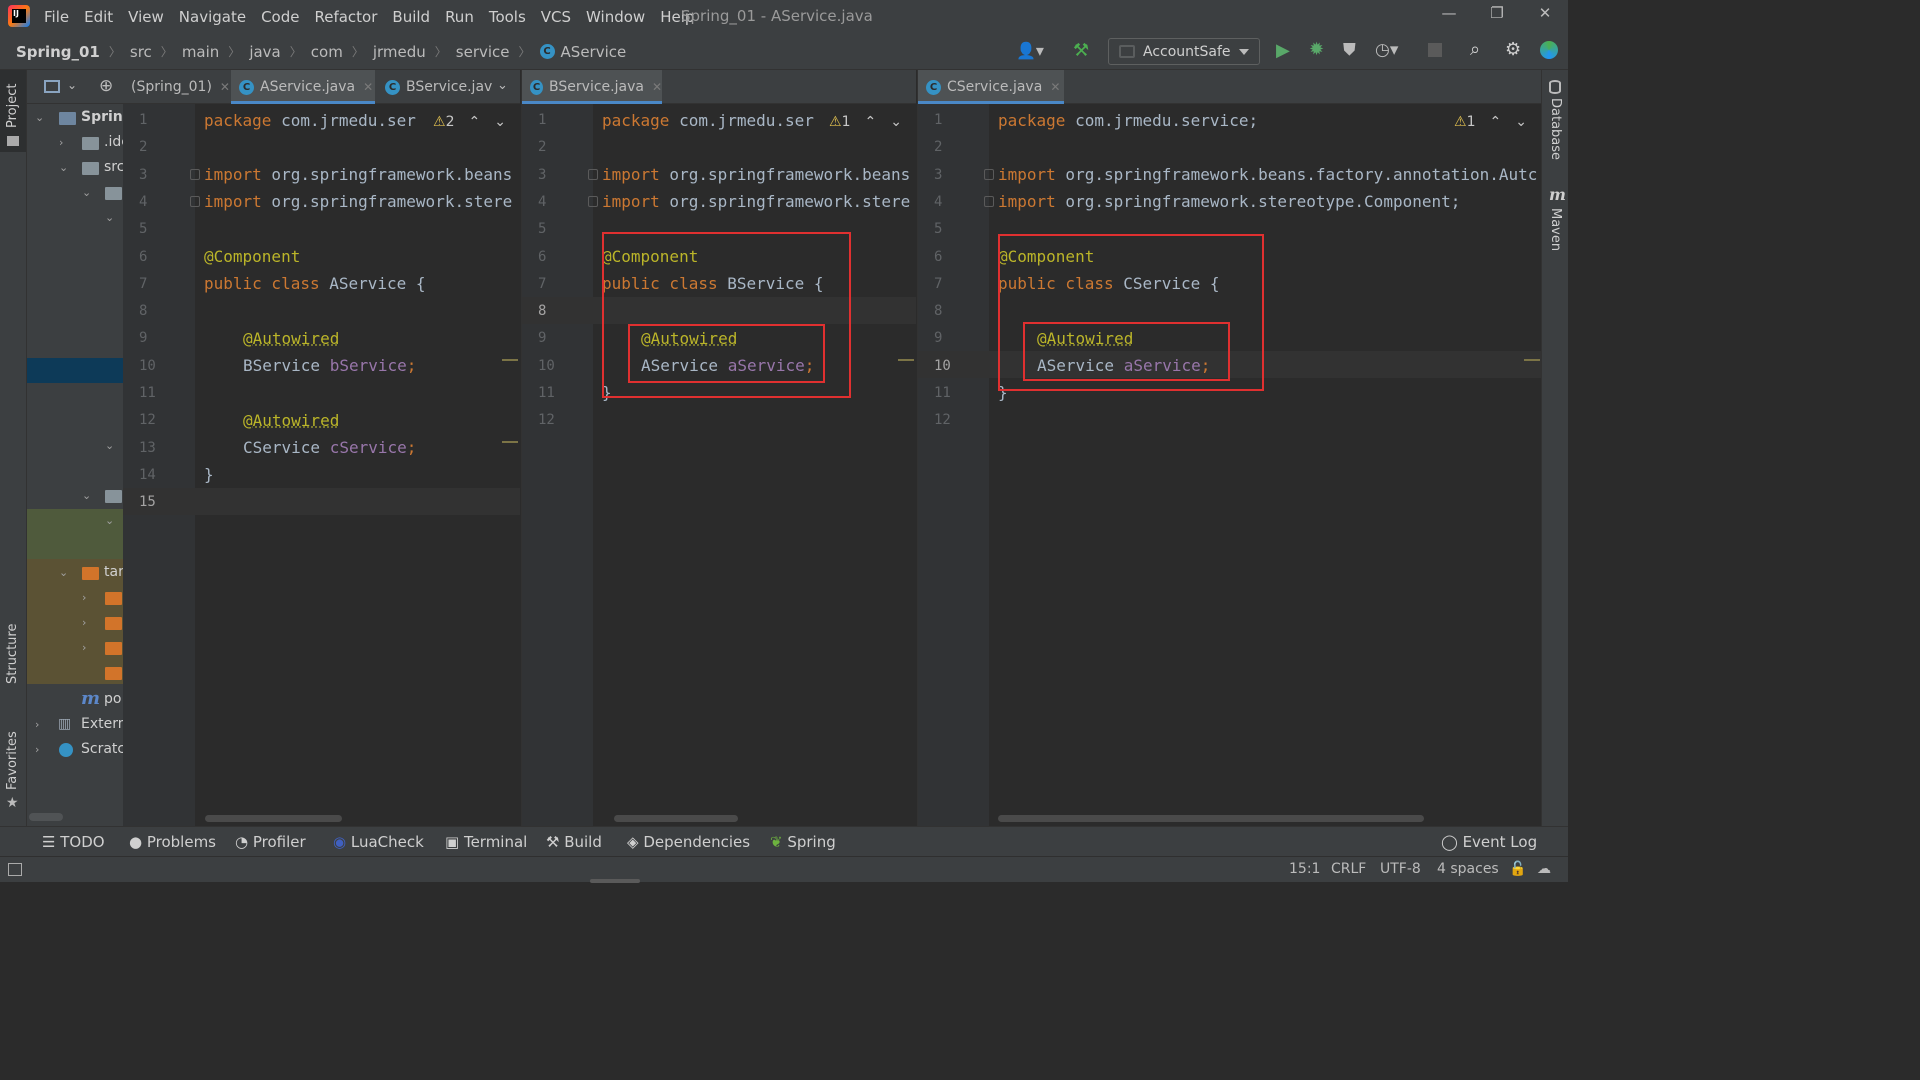  What do you see at coordinates (176, 87) in the screenshot?
I see `tab-project-spring01: (Spring_01) ✕` at bounding box center [176, 87].